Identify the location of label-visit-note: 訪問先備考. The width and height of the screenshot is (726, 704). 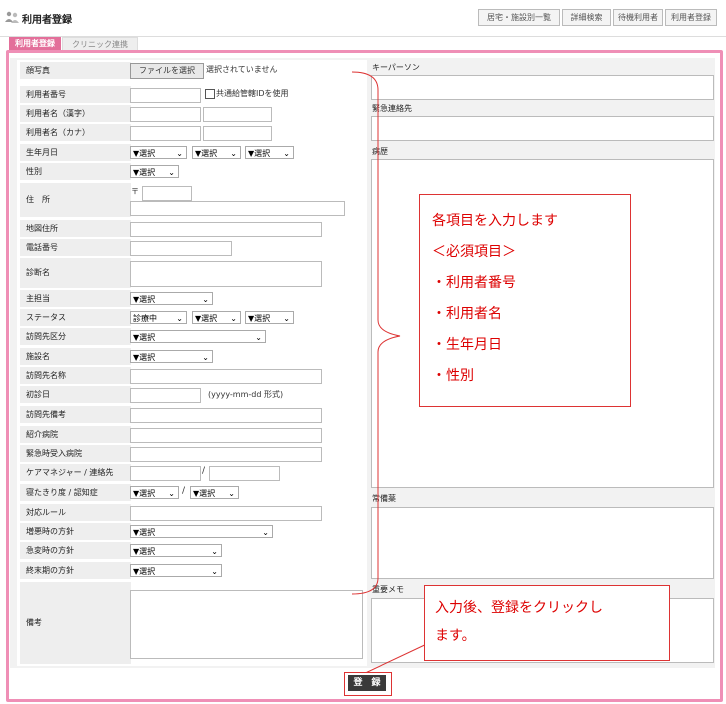
(75, 414).